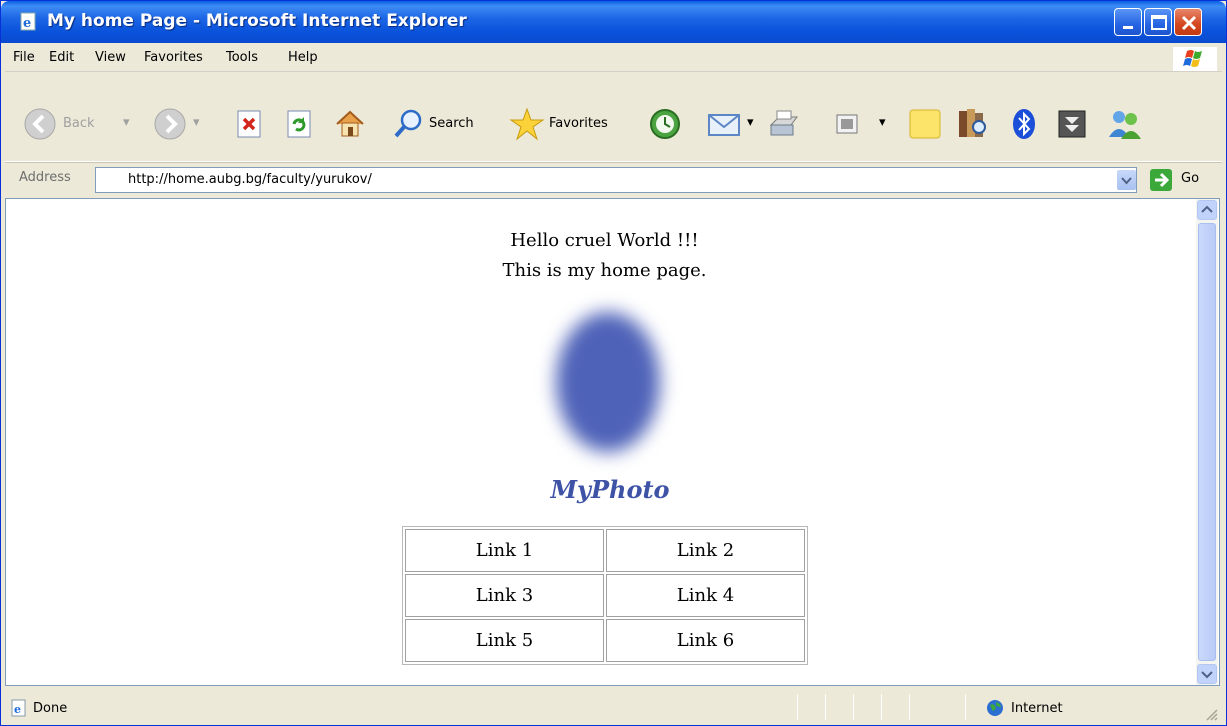 The height and width of the screenshot is (726, 1227). I want to click on menu-edit: Edit, so click(61, 57).